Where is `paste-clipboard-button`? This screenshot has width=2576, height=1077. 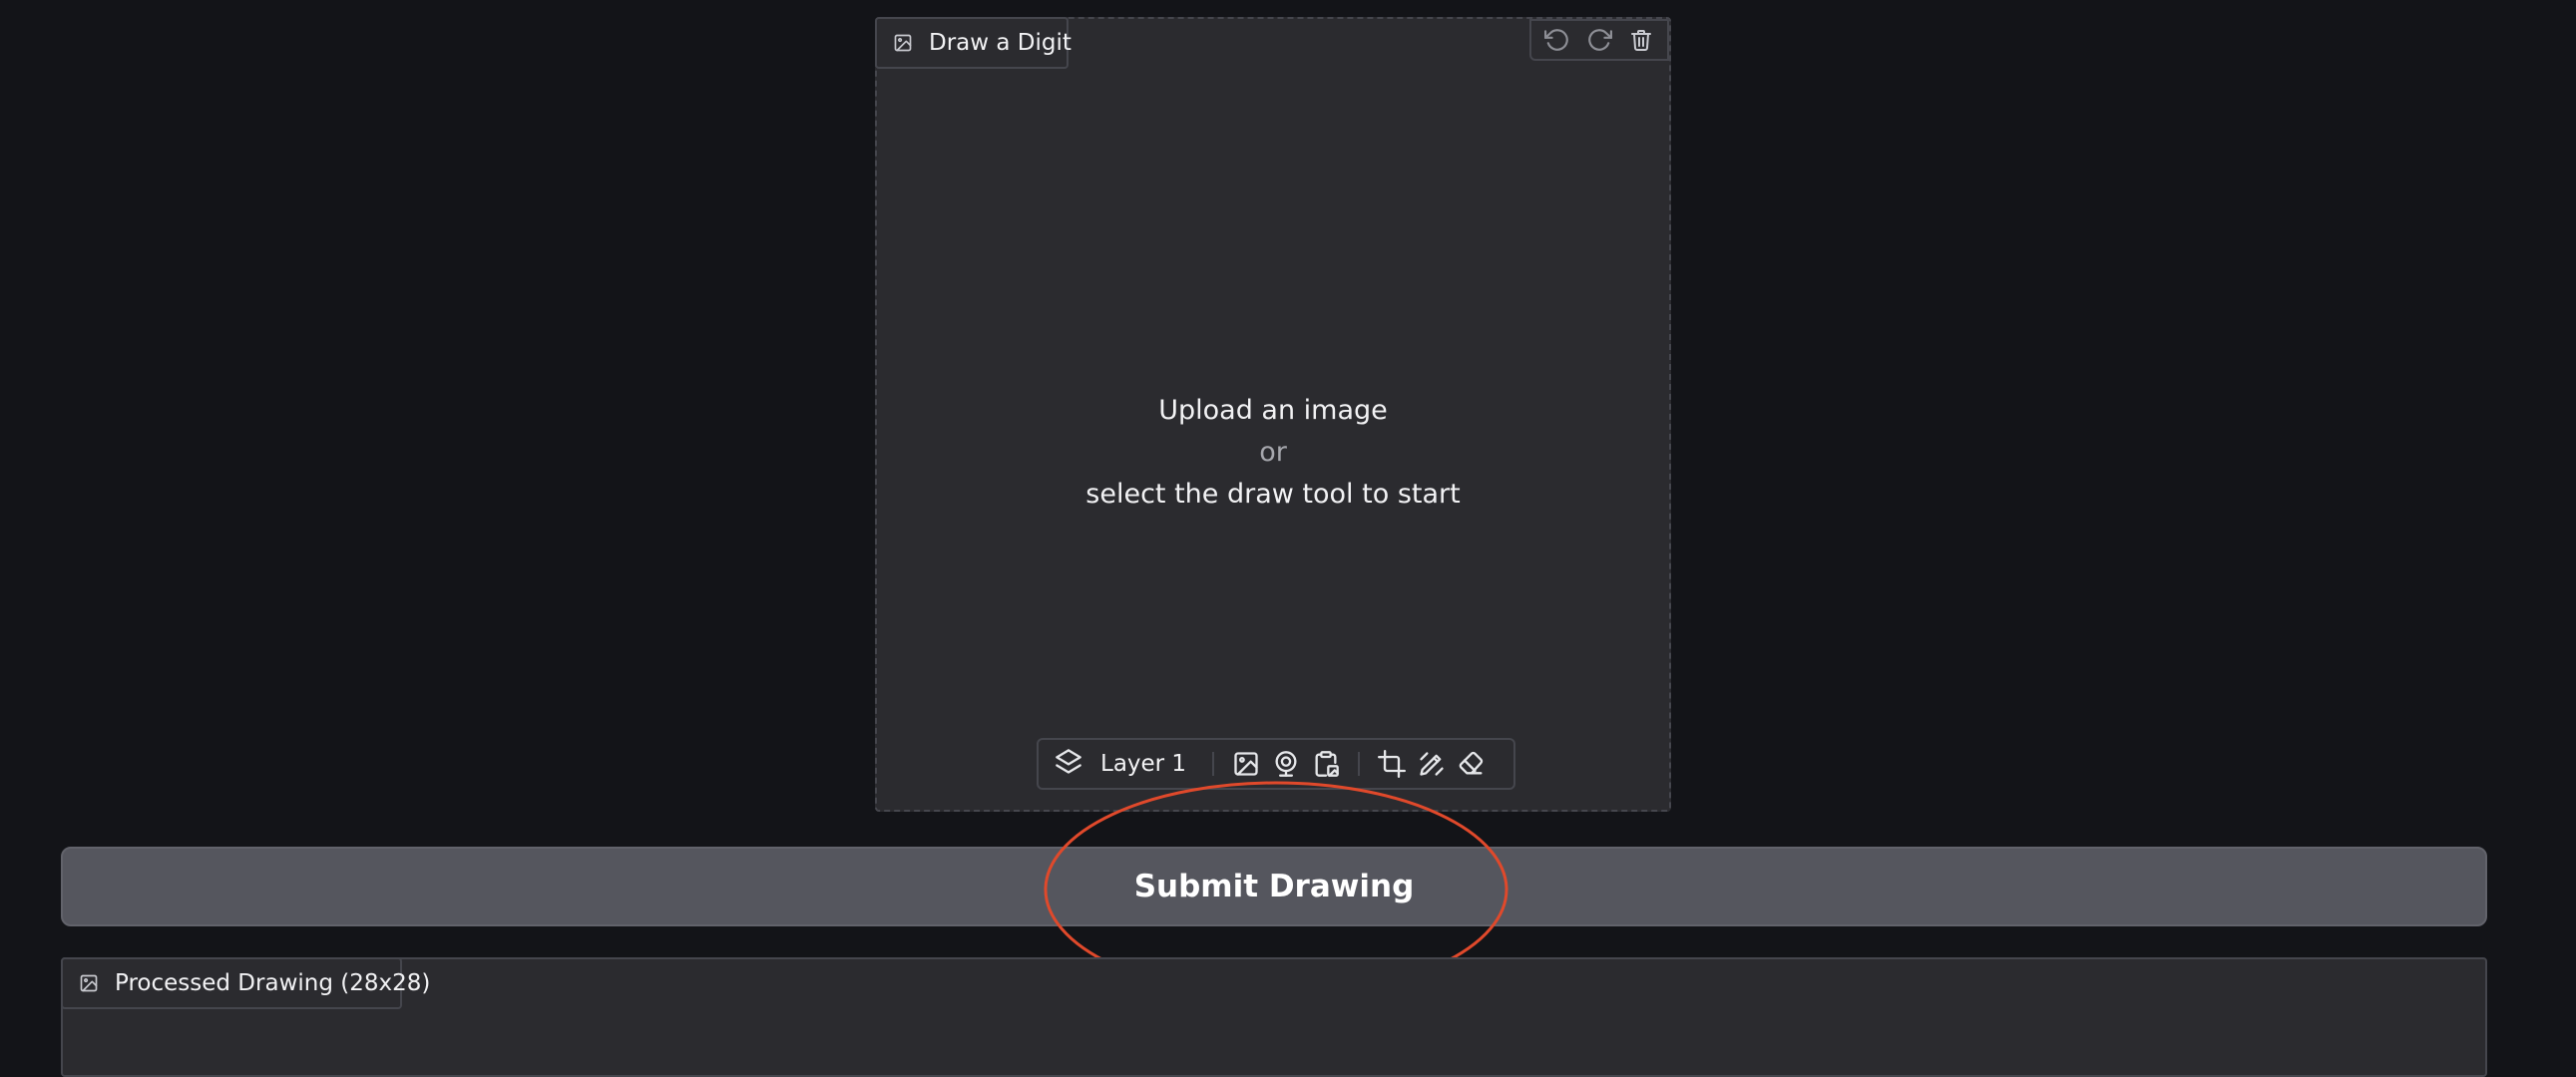
paste-clipboard-button is located at coordinates (1326, 764).